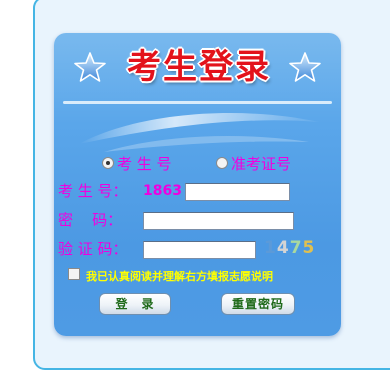  What do you see at coordinates (162, 191) in the screenshot?
I see `candidate-number-prefix: 1863` at bounding box center [162, 191].